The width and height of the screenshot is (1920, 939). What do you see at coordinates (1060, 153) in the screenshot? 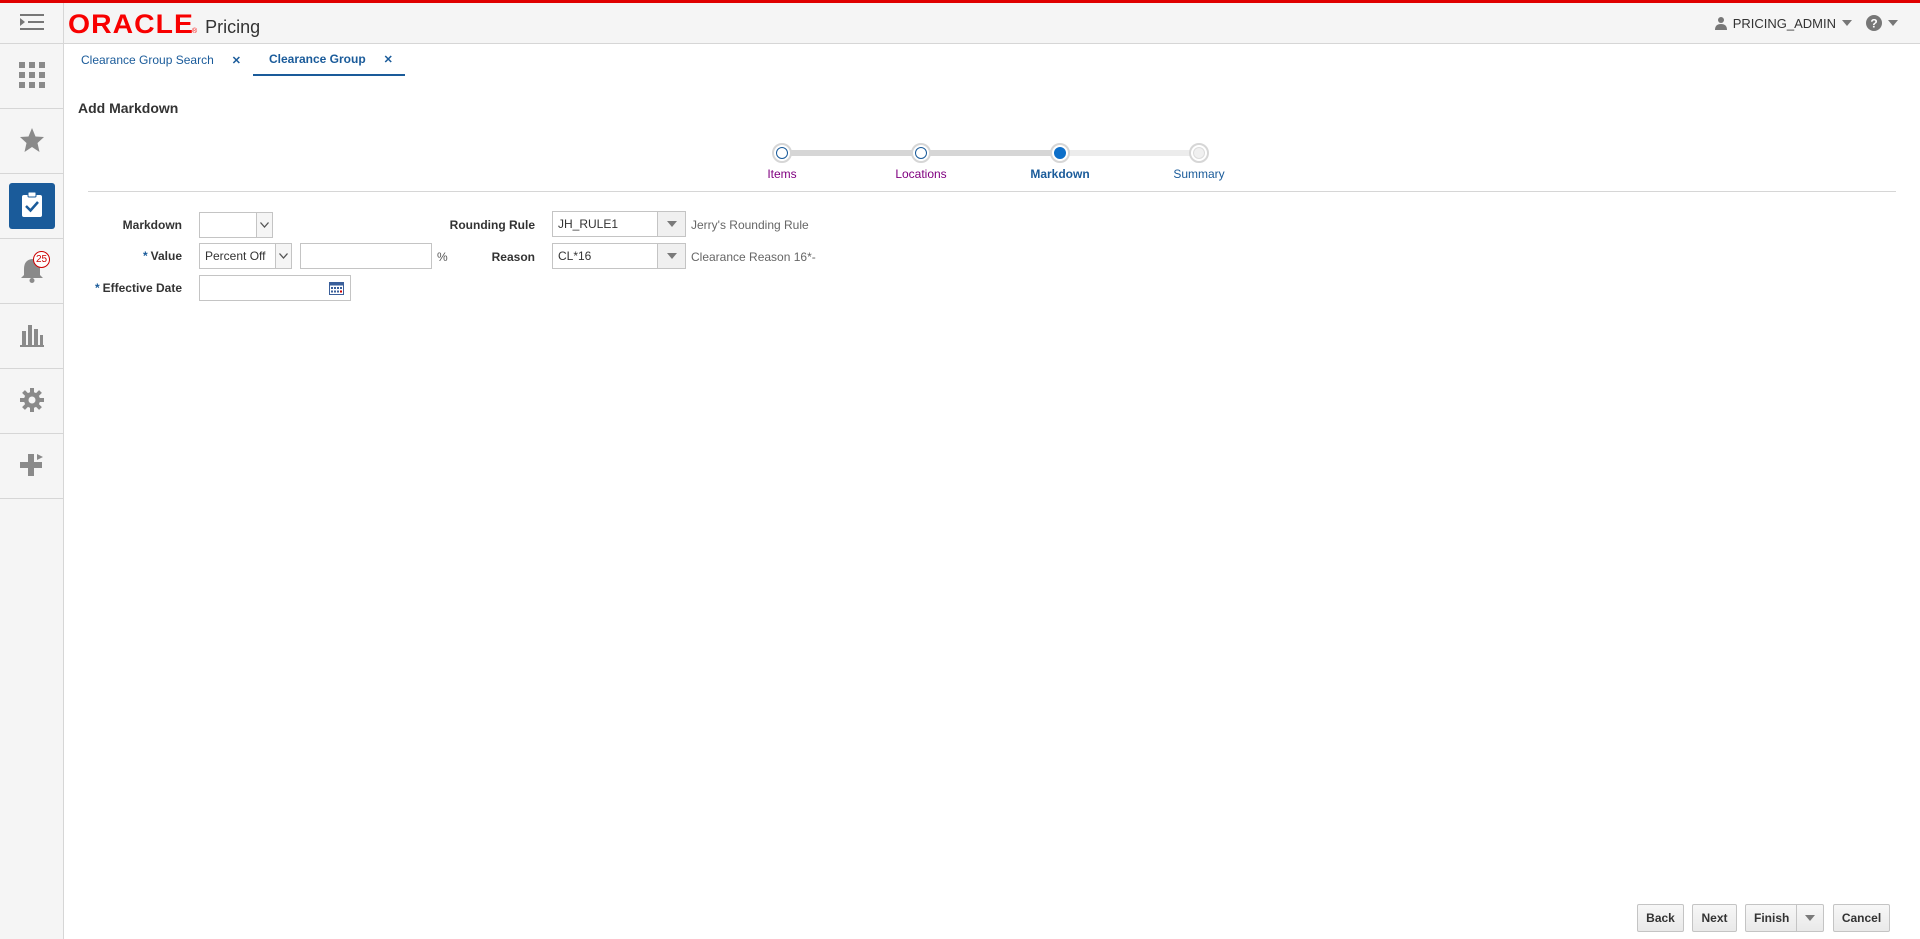
I see `train-stop-markdown` at bounding box center [1060, 153].